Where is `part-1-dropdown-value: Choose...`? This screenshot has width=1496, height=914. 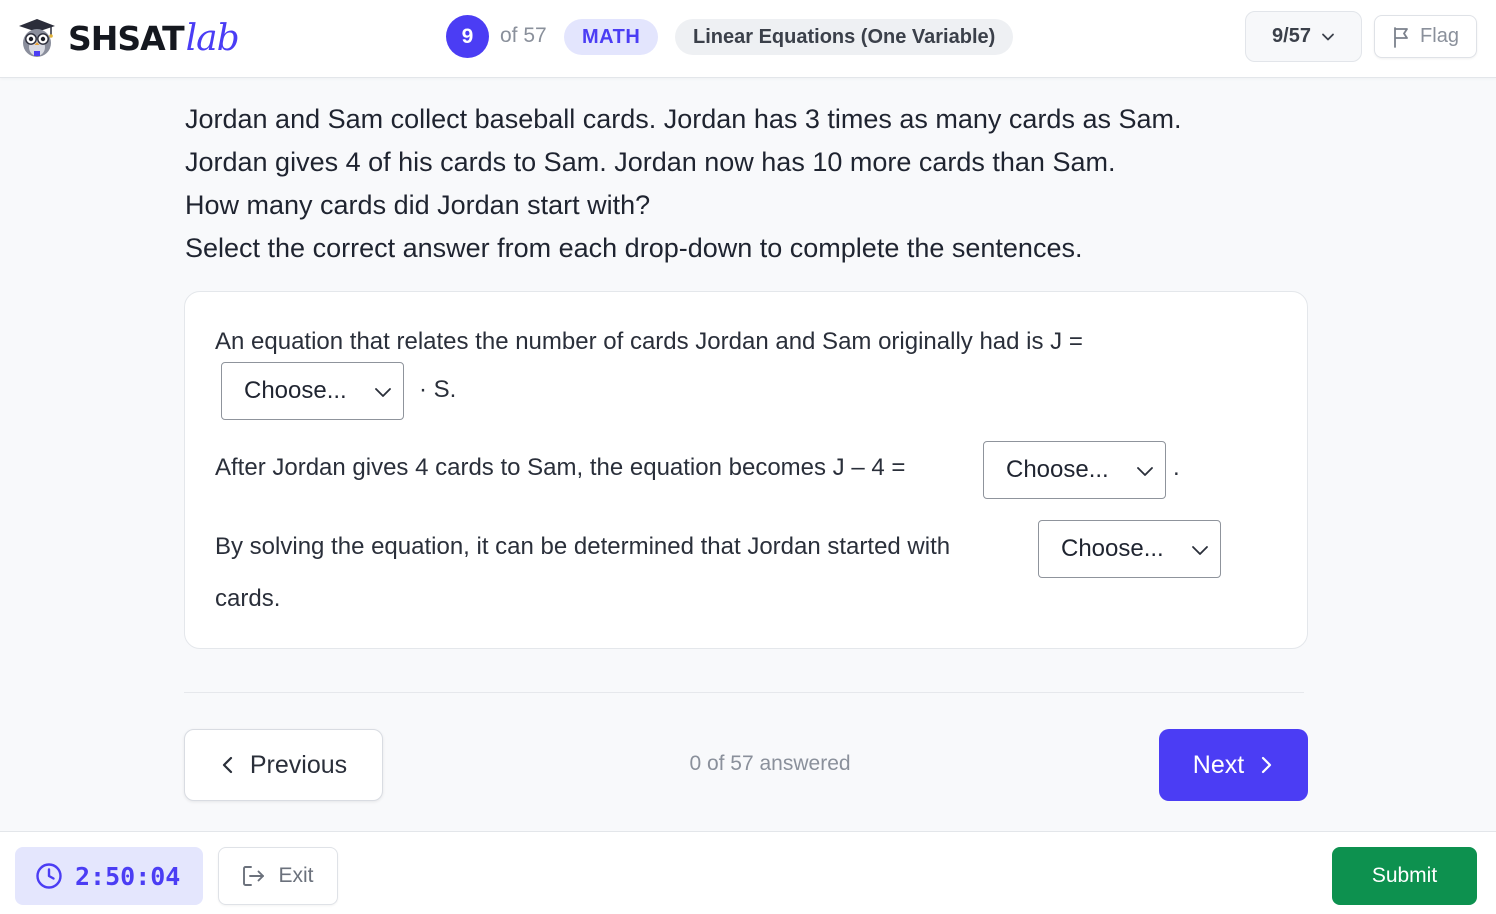 part-1-dropdown-value: Choose... is located at coordinates (295, 390).